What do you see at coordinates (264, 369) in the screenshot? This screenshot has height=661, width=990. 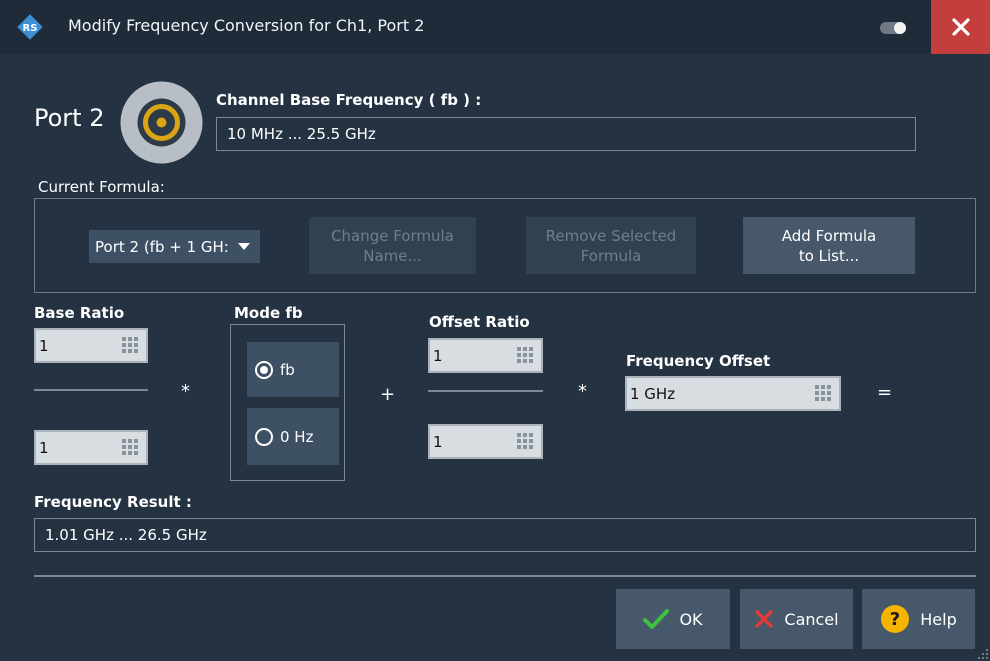 I see `radio-selected-icon` at bounding box center [264, 369].